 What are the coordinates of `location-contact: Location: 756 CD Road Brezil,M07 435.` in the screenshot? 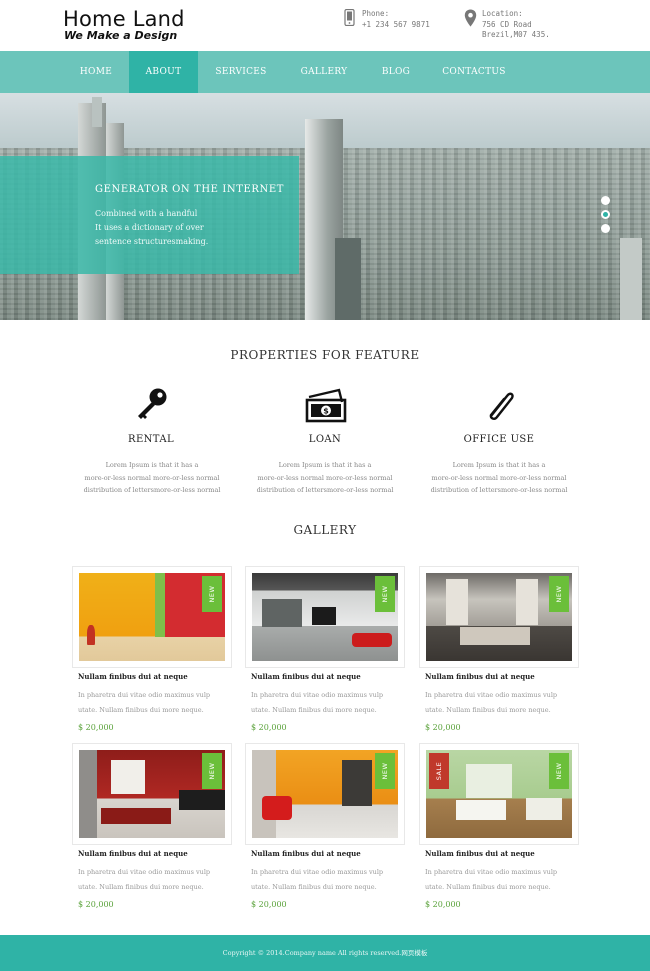 It's located at (507, 25).